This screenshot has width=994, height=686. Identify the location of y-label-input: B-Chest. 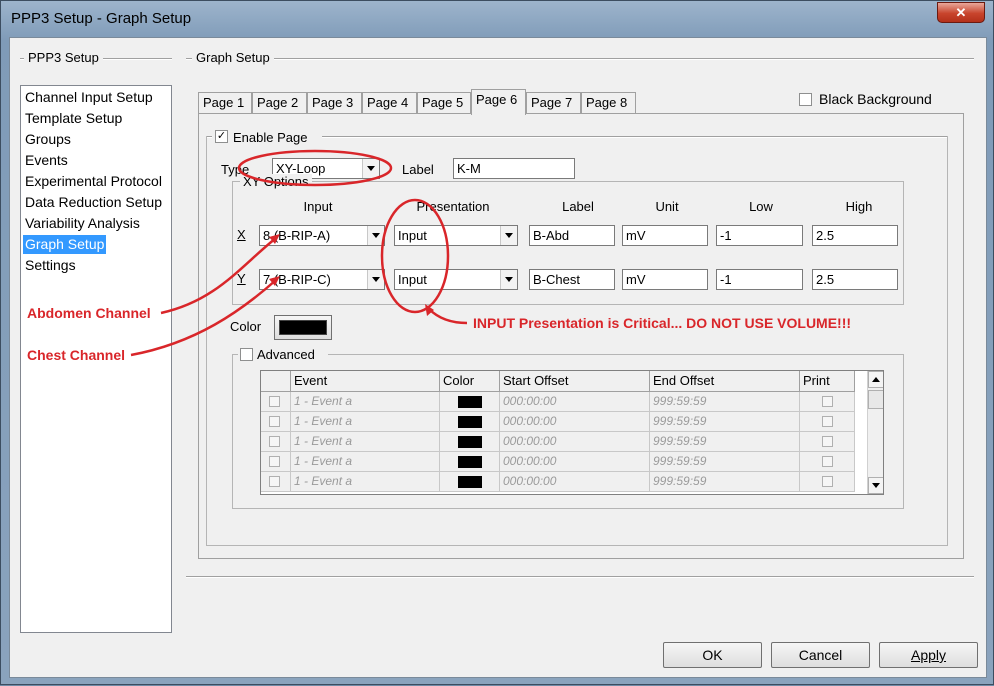
(572, 279).